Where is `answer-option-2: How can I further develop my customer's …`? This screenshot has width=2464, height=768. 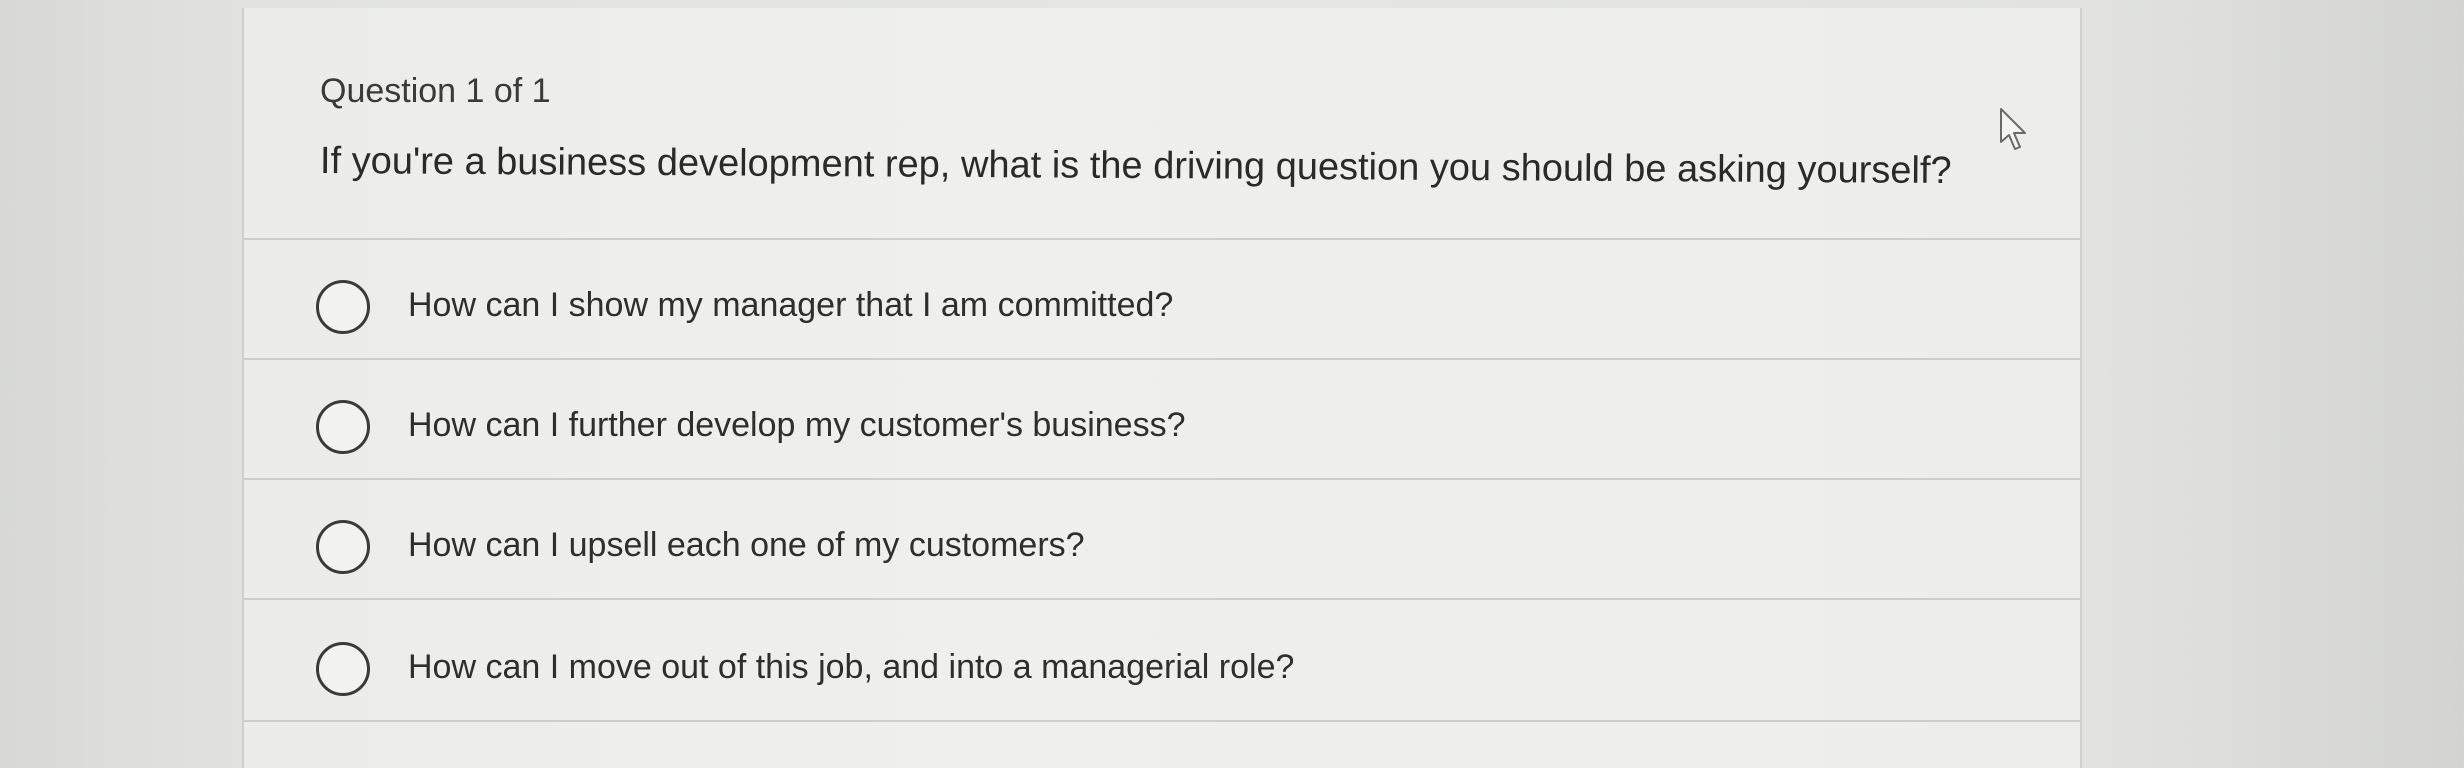 answer-option-2: How can I further develop my customer's … is located at coordinates (1162, 420).